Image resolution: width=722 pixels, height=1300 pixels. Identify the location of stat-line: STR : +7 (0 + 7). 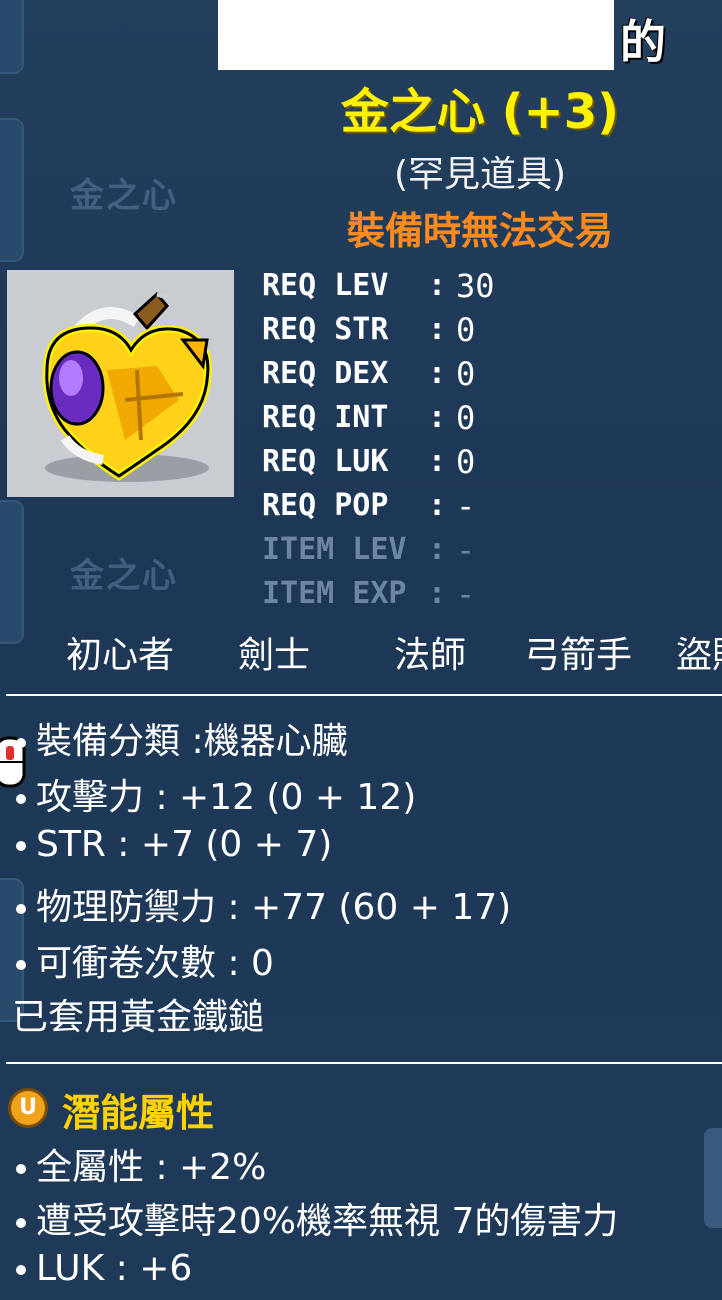
(174, 844).